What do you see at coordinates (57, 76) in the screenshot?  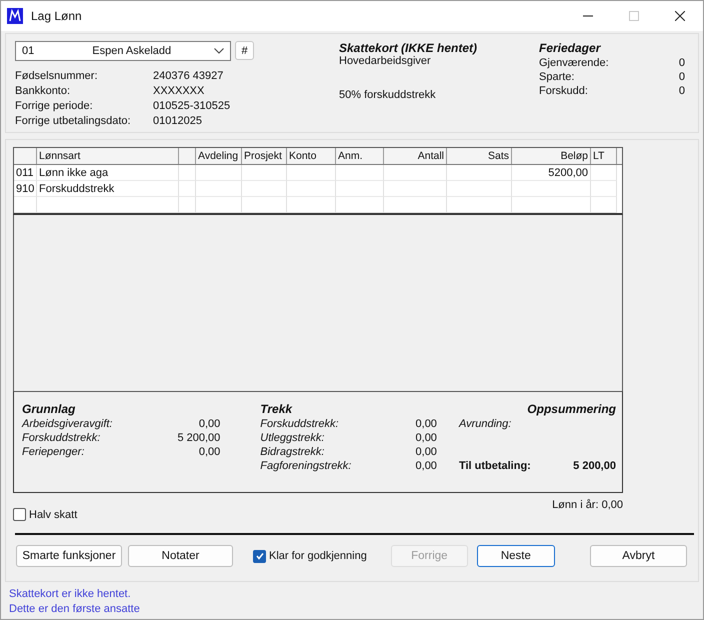 I see `info-label: Fødselsnummer:` at bounding box center [57, 76].